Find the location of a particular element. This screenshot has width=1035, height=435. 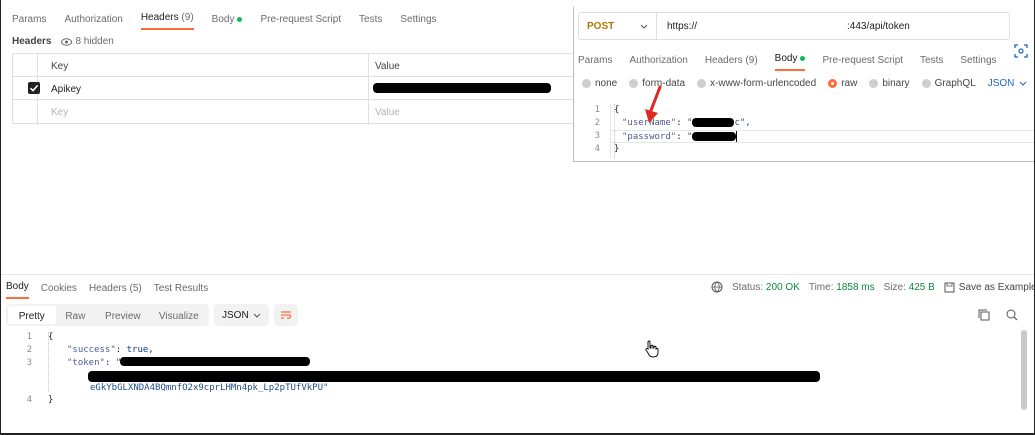

new-key-placeholder: Key is located at coordinates (59, 112).